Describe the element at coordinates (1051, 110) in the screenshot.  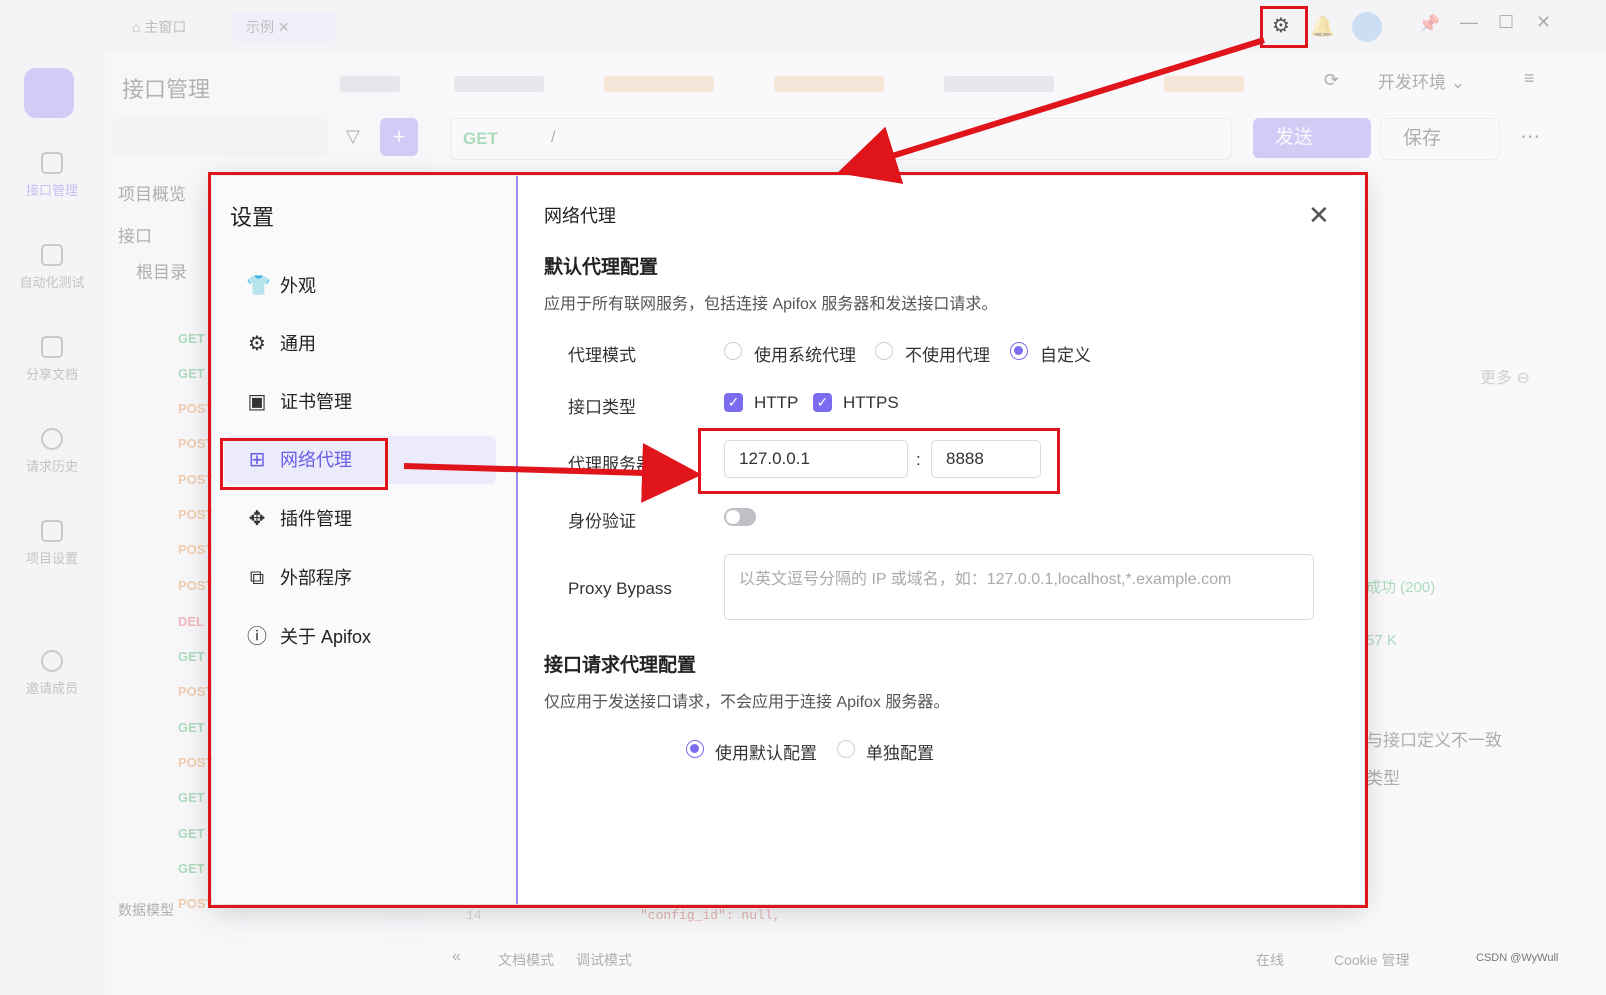
I see `arrow-to-dialog` at that location.